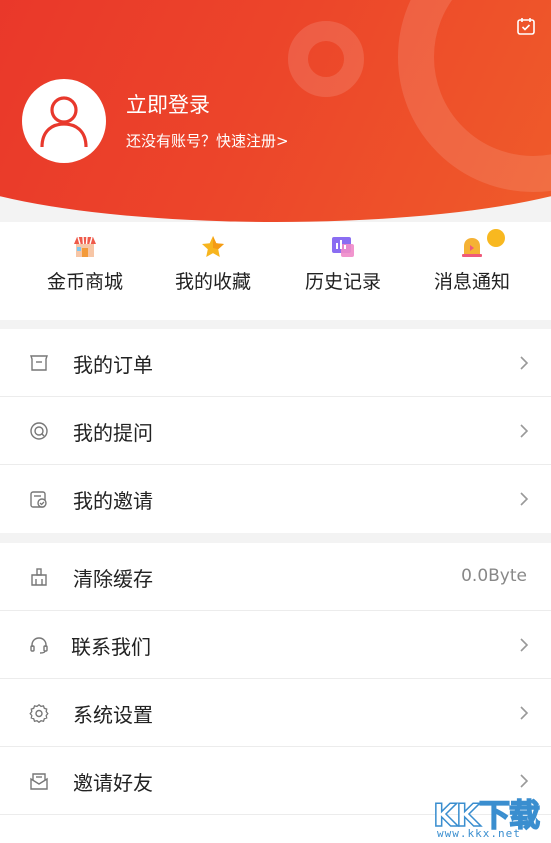 Image resolution: width=551 pixels, height=843 pixels. I want to click on gear-icon, so click(39, 713).